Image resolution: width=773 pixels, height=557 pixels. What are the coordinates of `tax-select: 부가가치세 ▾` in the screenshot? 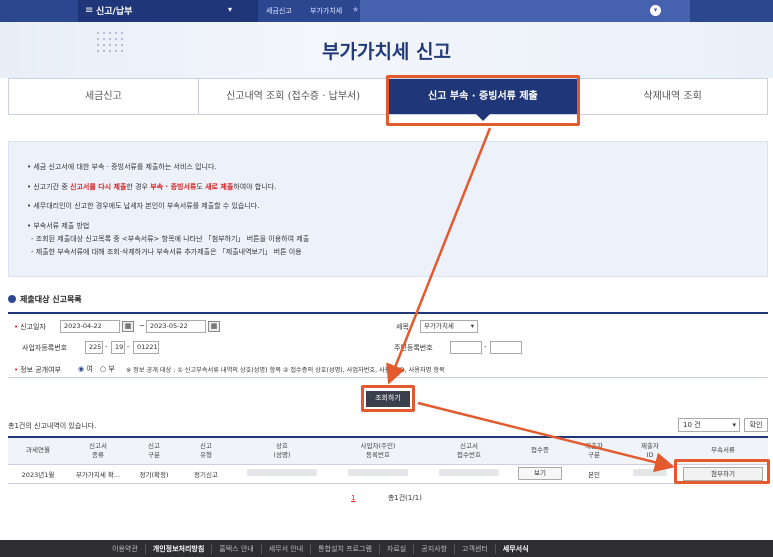 It's located at (449, 326).